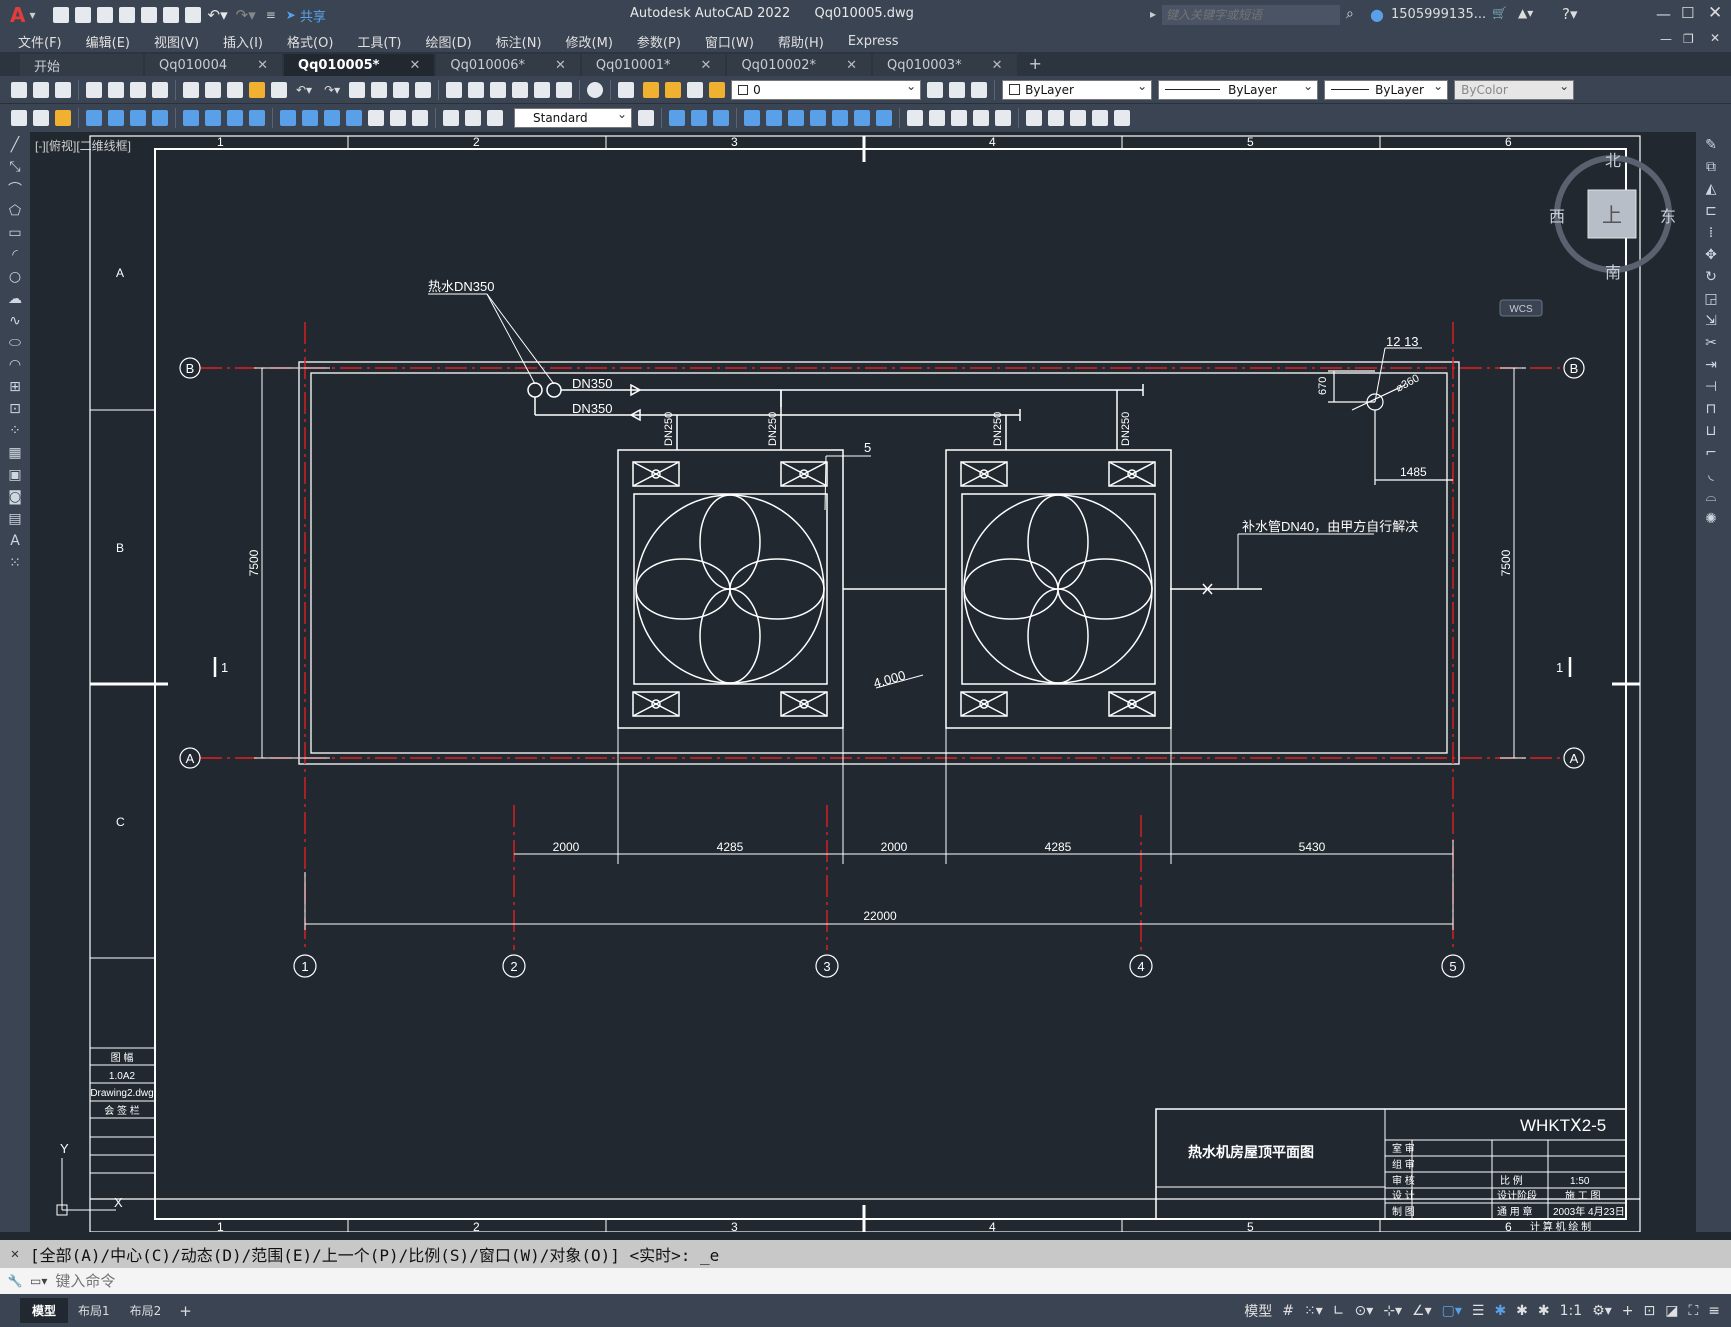  I want to click on open-icon, so click(41, 89).